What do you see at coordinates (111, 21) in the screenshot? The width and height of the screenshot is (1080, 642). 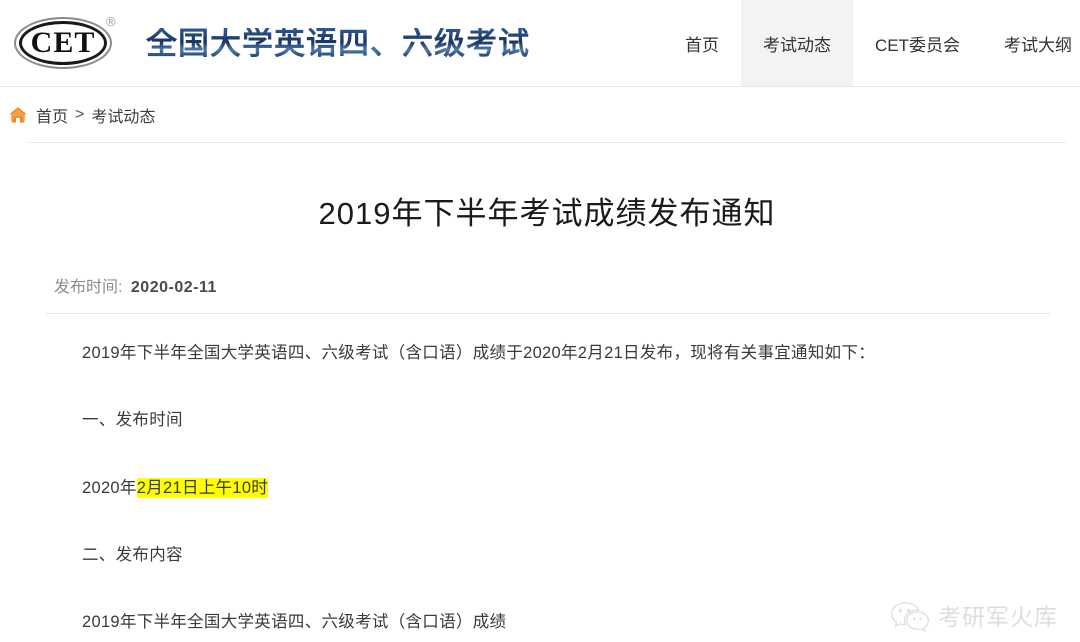 I see `registered-trademark-icon: ®` at bounding box center [111, 21].